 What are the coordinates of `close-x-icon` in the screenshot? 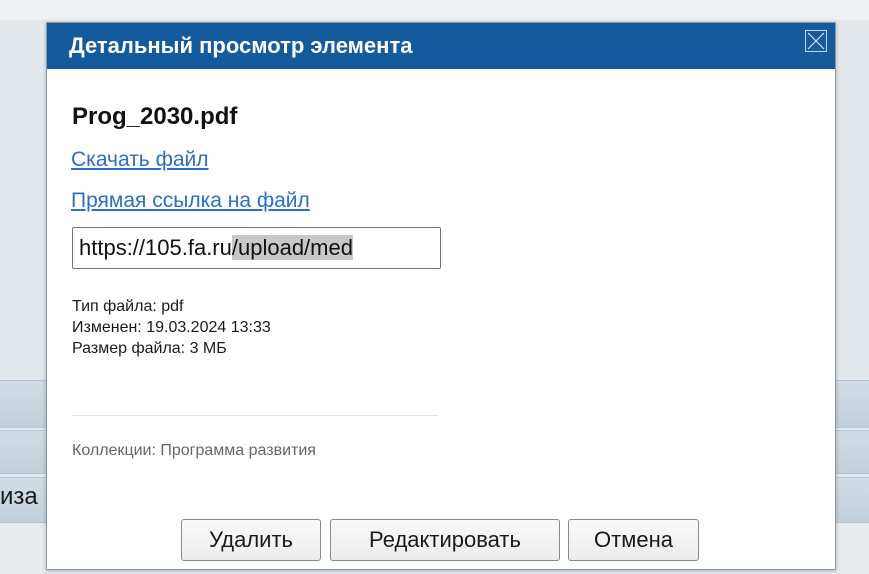 It's located at (816, 41).